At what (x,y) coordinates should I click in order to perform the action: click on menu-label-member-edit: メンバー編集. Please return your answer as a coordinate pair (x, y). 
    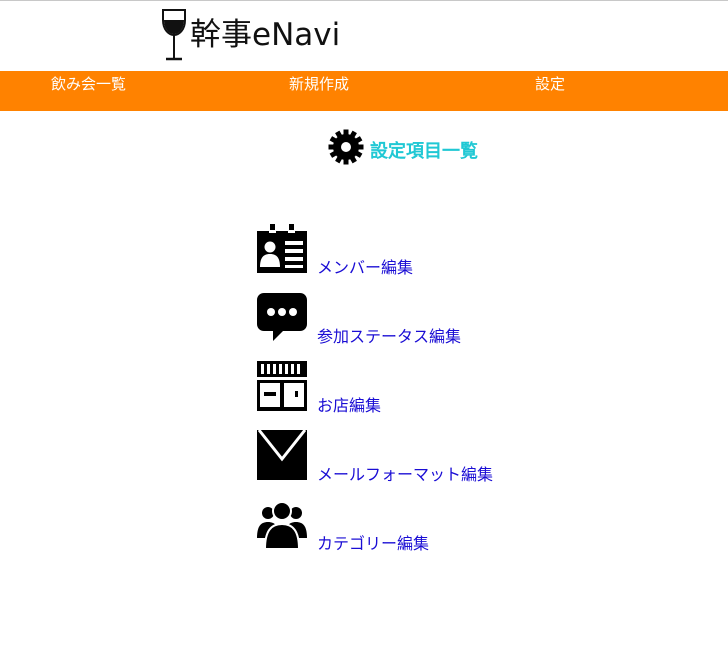
    Looking at the image, I should click on (365, 267).